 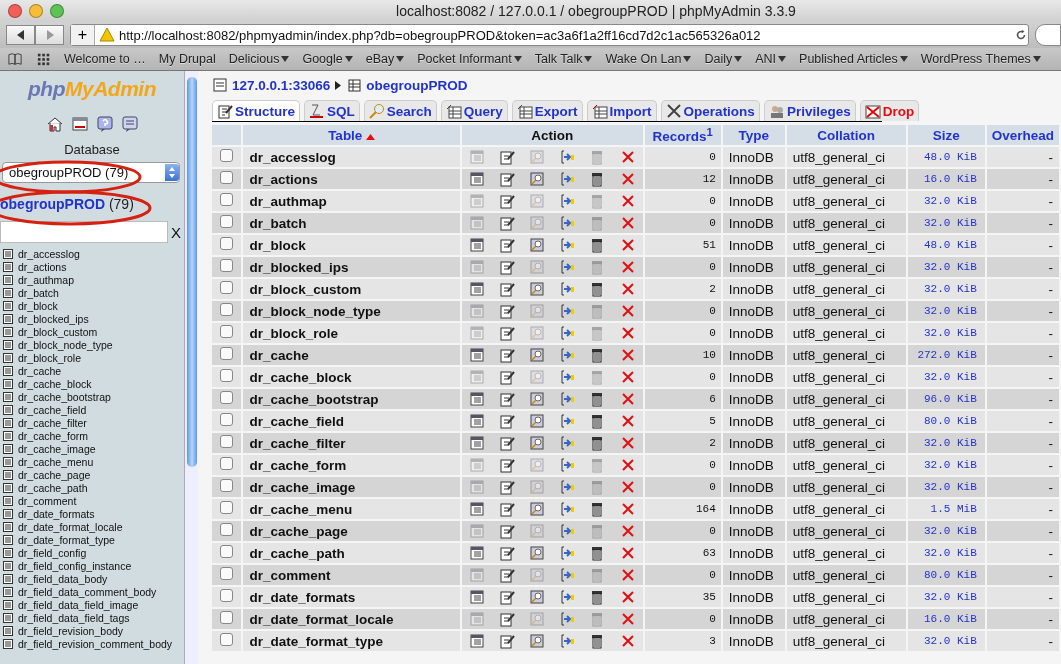 What do you see at coordinates (44, 59) in the screenshot?
I see `grid-icon` at bounding box center [44, 59].